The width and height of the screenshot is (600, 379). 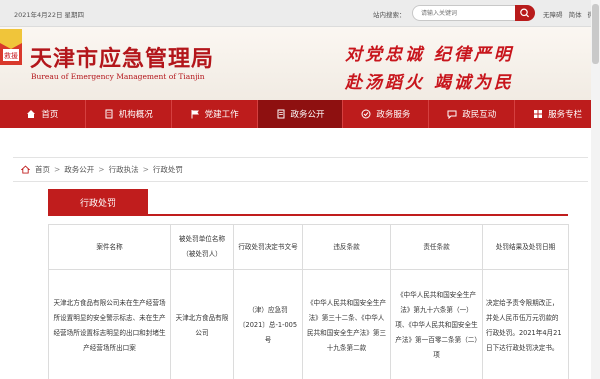 I want to click on tab-admin-penalty: 行政处罚, so click(x=98, y=202).